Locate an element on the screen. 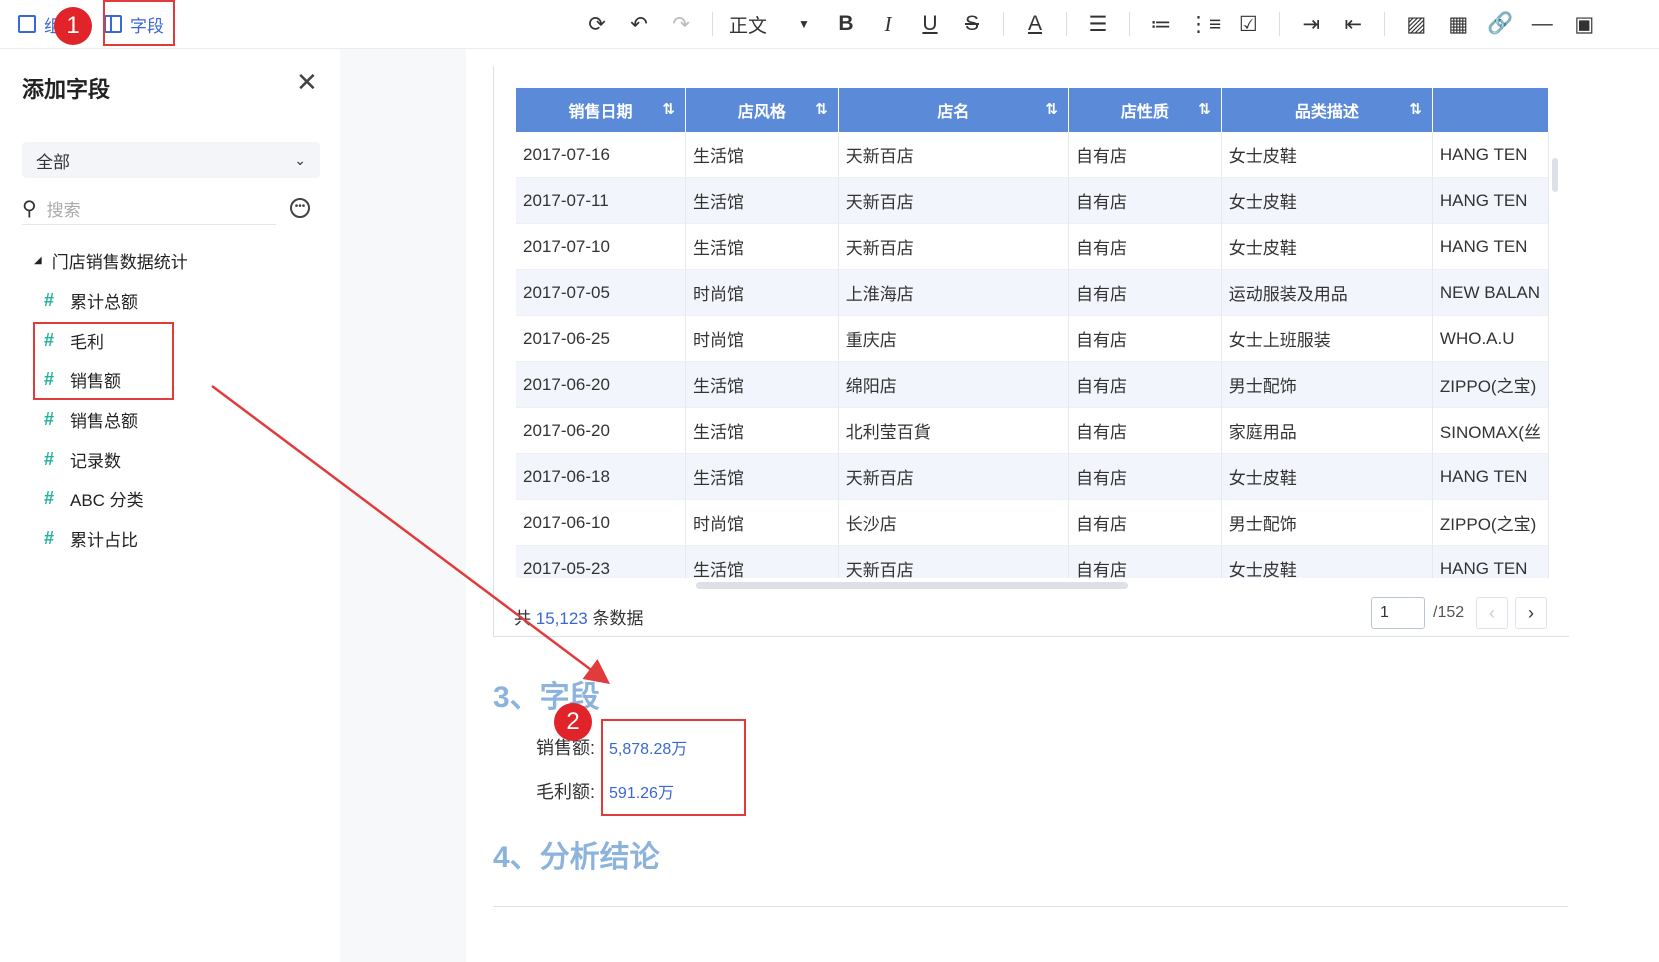 This screenshot has width=1659, height=962. annotation-arrow is located at coordinates (411, 534).